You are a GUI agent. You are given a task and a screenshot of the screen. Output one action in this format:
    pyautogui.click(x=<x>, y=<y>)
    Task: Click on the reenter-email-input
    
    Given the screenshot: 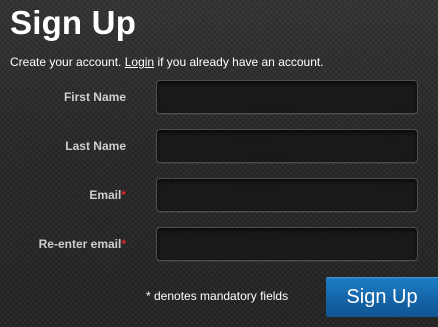 What is the action you would take?
    pyautogui.click(x=287, y=244)
    